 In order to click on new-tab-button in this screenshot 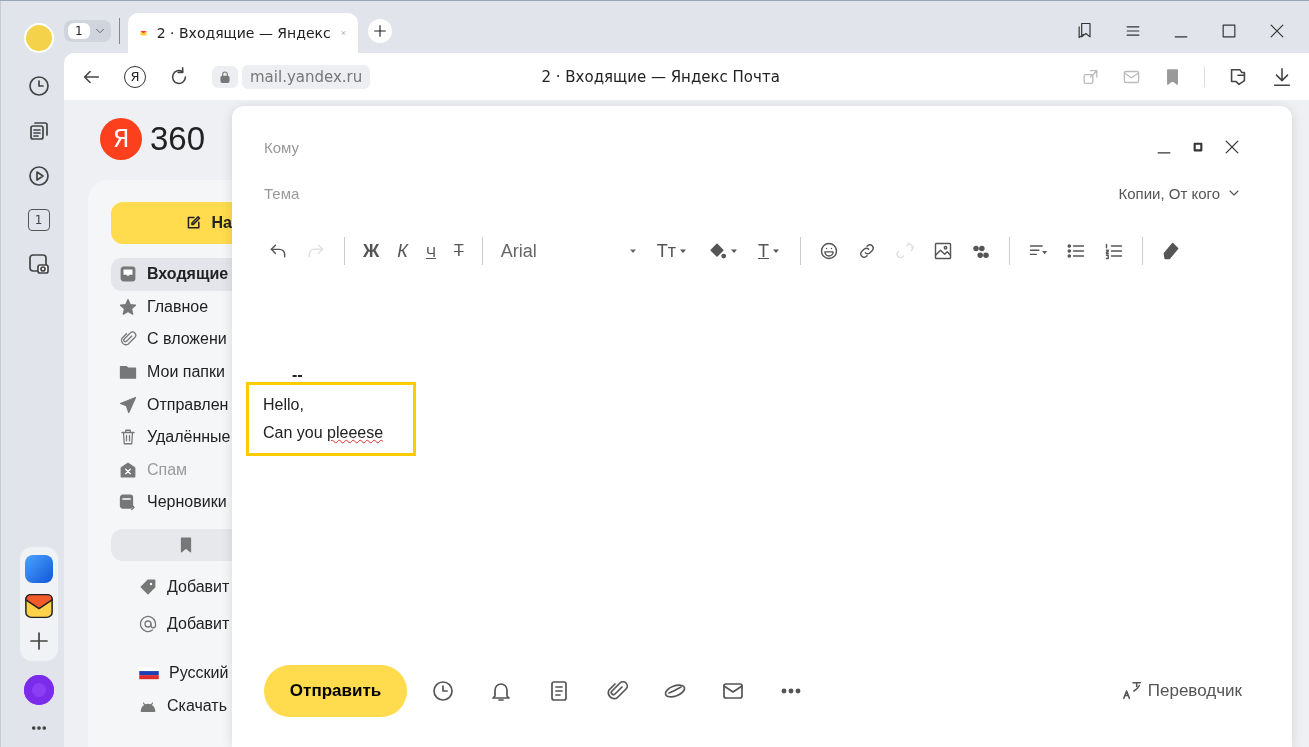, I will do `click(379, 31)`.